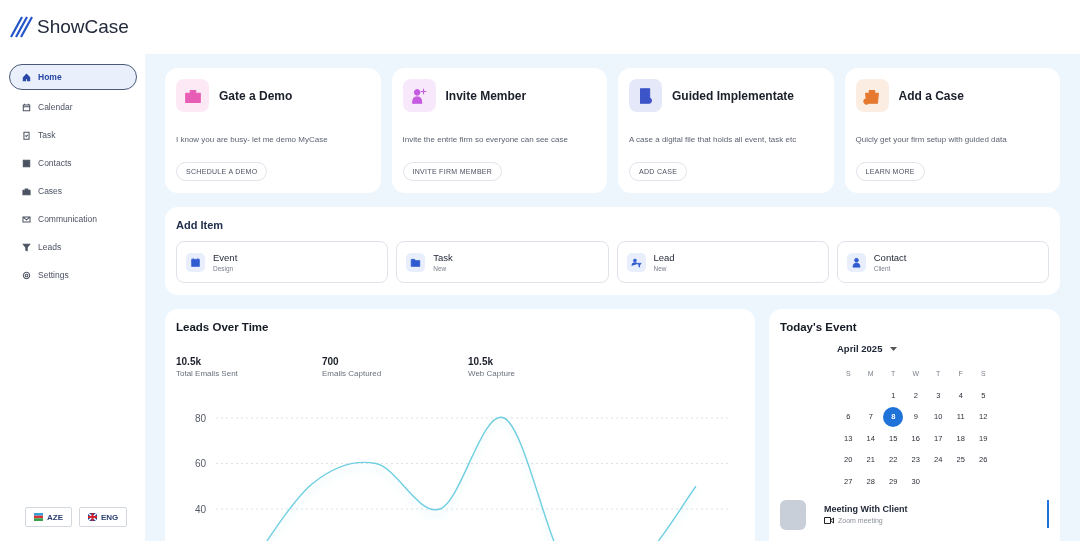  I want to click on event-title: Meeting With Client, so click(866, 509).